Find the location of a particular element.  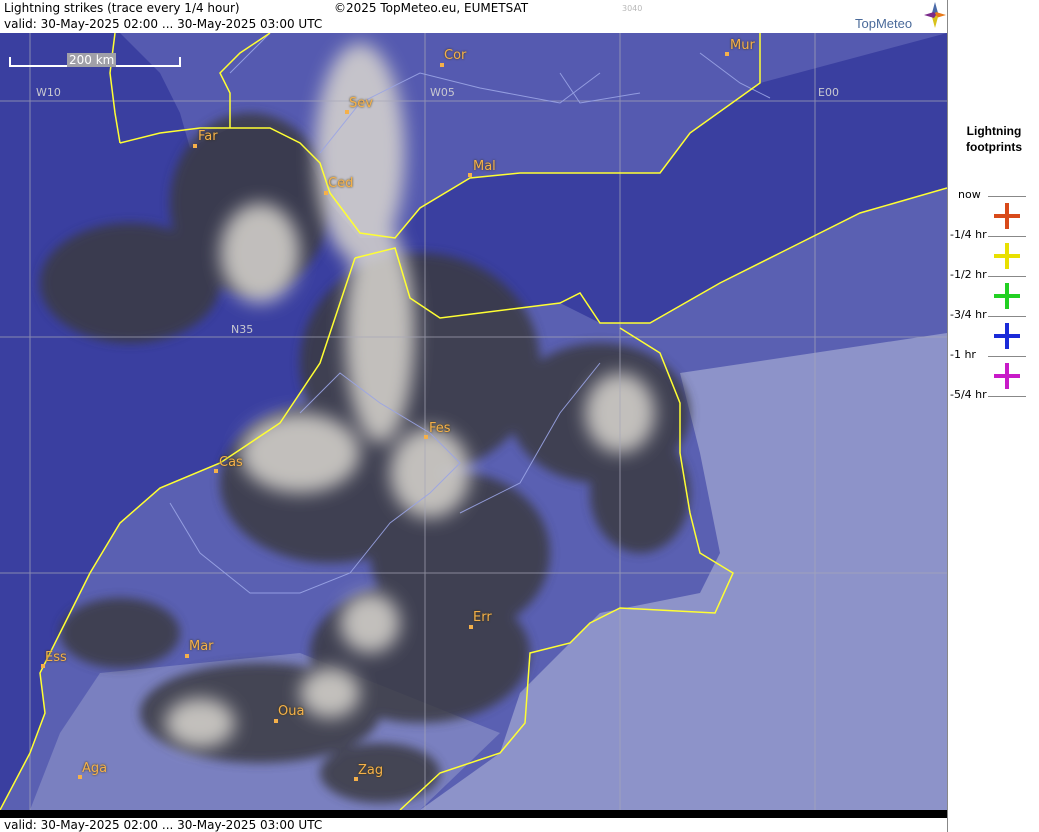

city-label-ess: Ess is located at coordinates (56, 657).